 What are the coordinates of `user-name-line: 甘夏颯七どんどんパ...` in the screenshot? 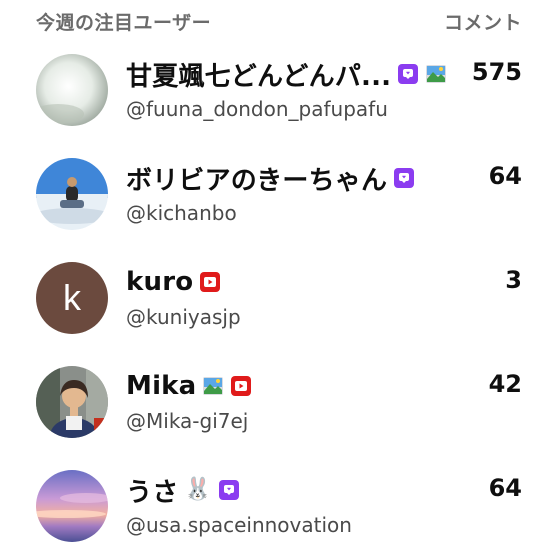 It's located at (286, 74).